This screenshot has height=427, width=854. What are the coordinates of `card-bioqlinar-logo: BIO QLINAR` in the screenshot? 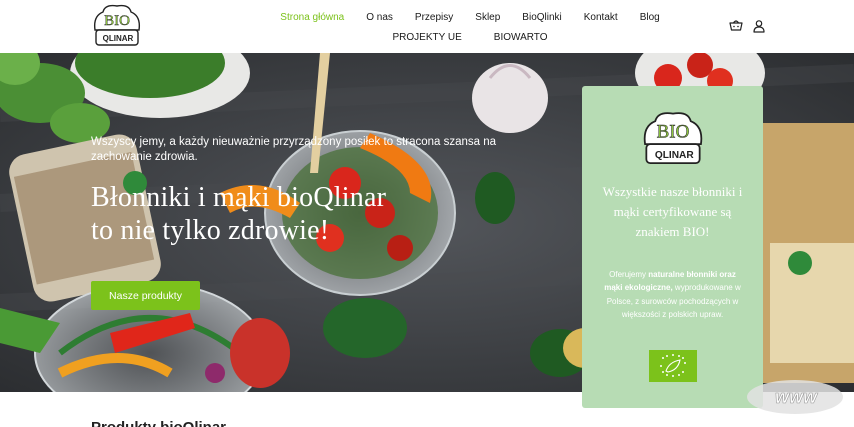 It's located at (673, 138).